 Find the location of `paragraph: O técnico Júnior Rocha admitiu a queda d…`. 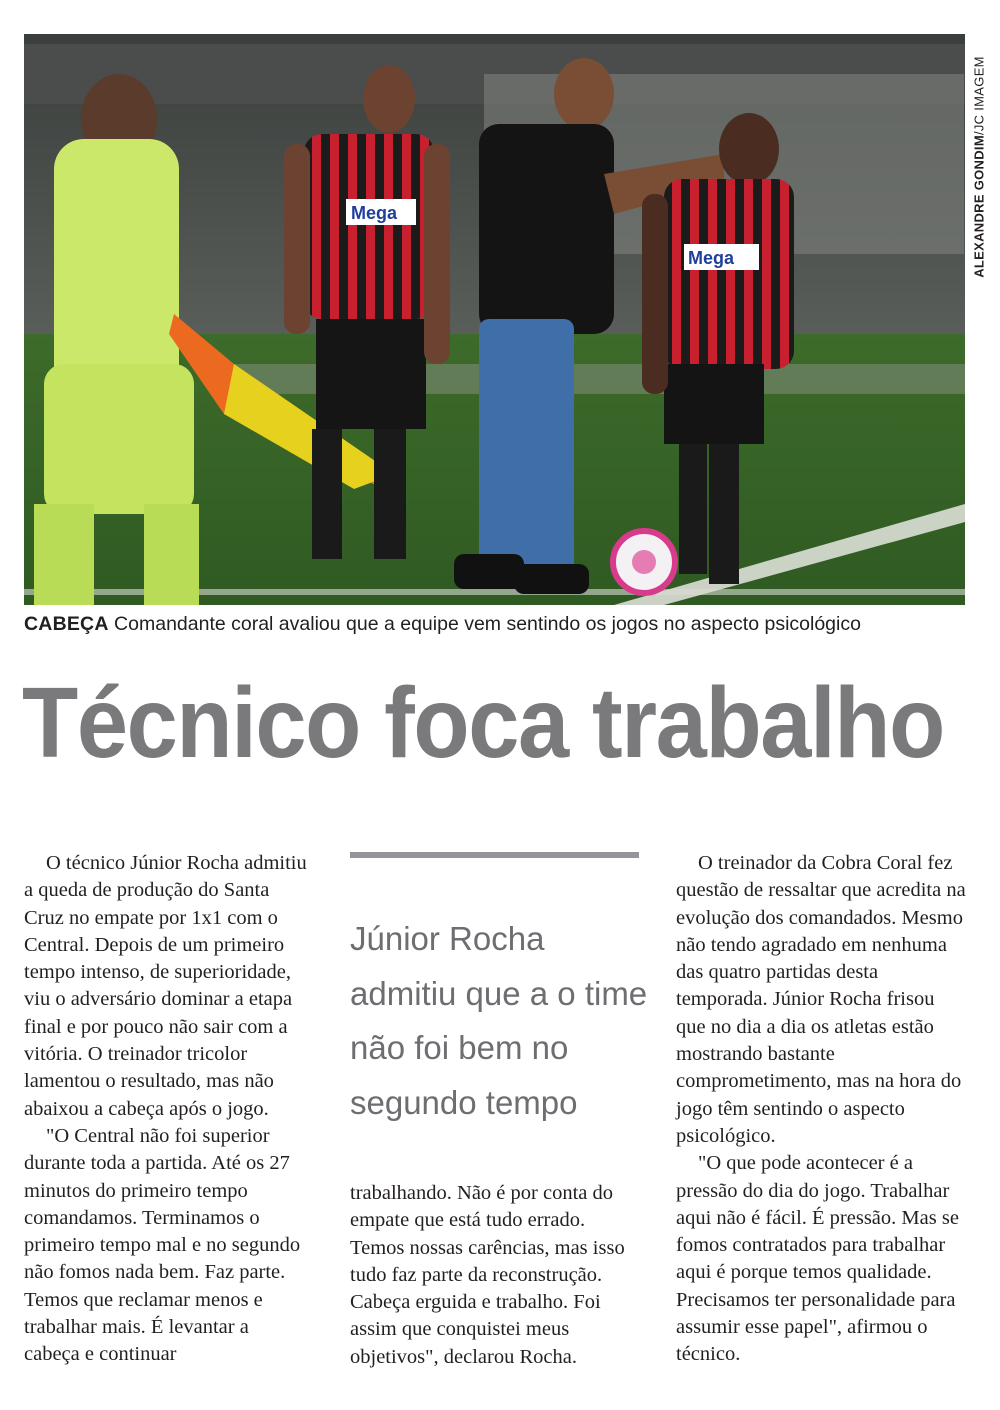

paragraph: O técnico Júnior Rocha admitiu a queda d… is located at coordinates (165, 986).